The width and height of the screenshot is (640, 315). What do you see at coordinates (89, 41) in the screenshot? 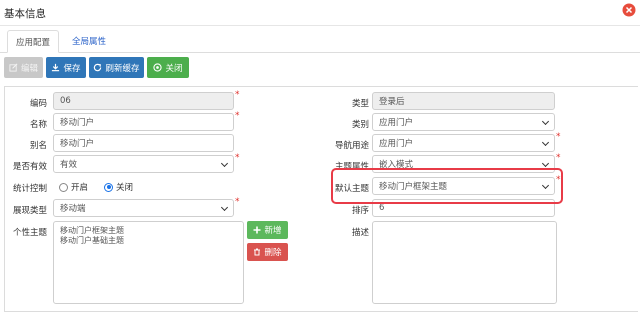
I see `tab-global-properties: 全局属性` at bounding box center [89, 41].